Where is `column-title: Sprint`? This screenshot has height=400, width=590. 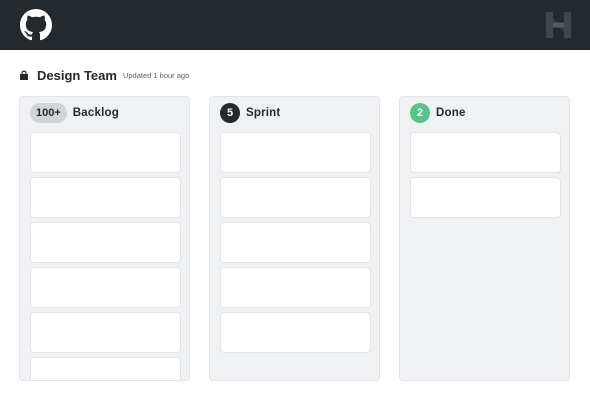
column-title: Sprint is located at coordinates (263, 113).